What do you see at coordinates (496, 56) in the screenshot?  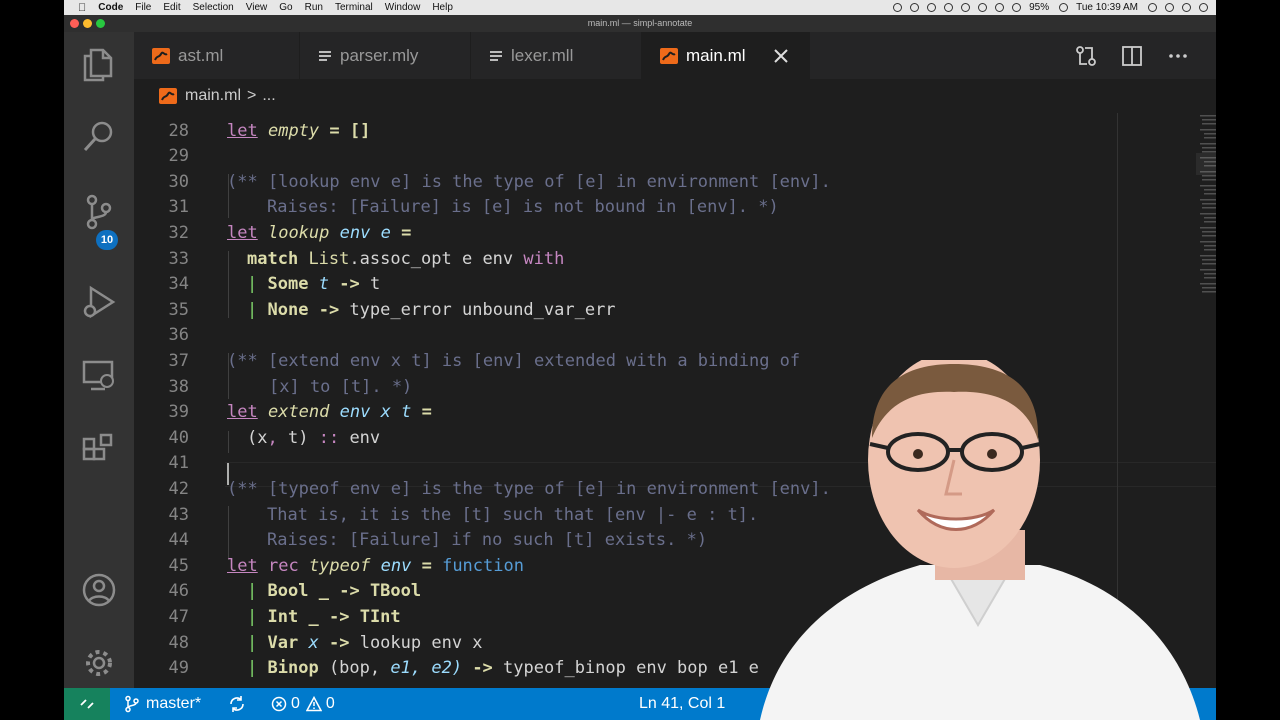 I see `ocamllex-file-icon` at bounding box center [496, 56].